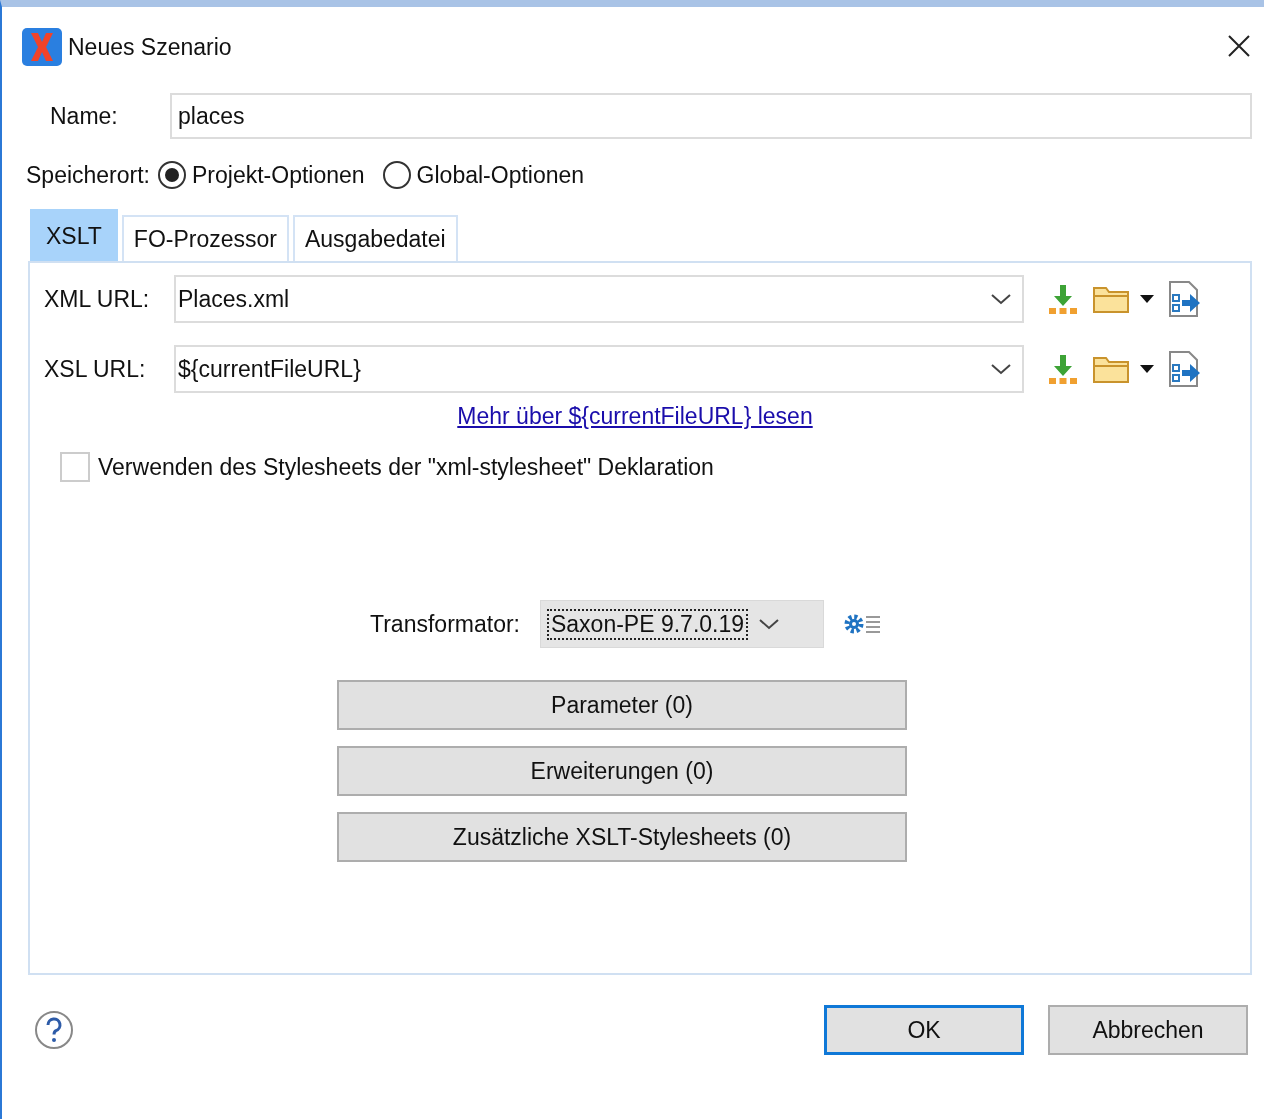 The width and height of the screenshot is (1264, 1119). Describe the element at coordinates (97, 299) in the screenshot. I see `url-label: XML URL:` at that location.